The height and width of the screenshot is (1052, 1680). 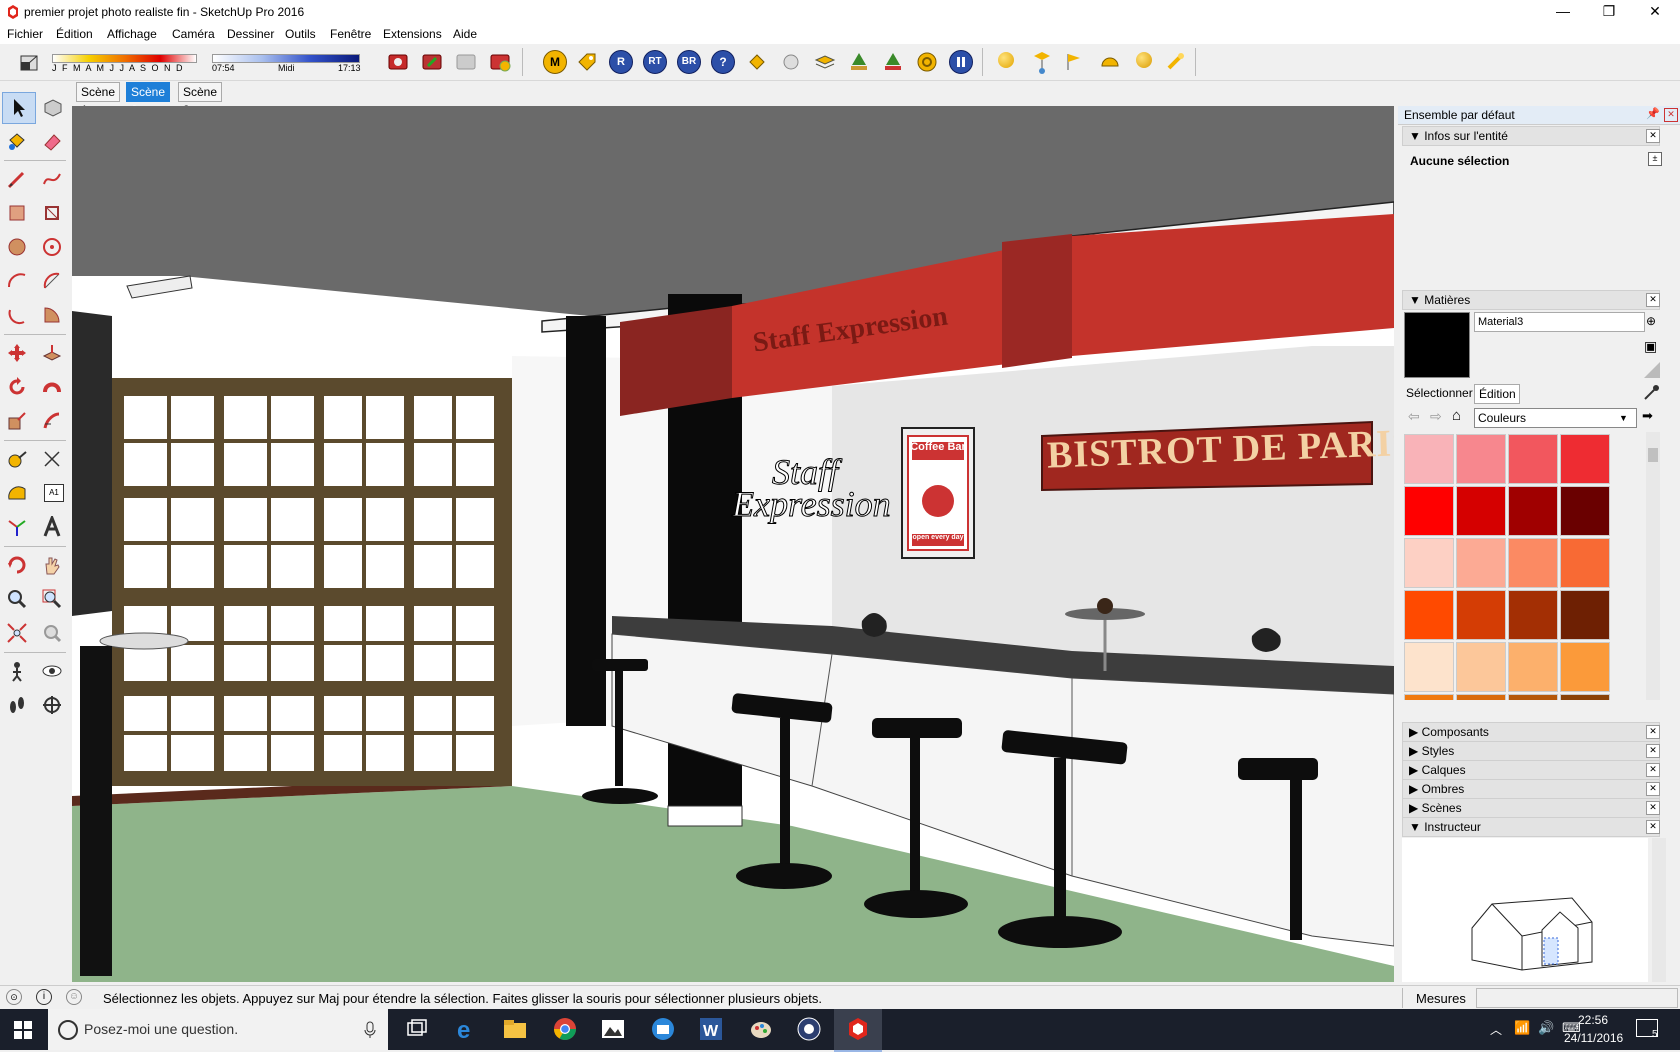 What do you see at coordinates (858, 1030) in the screenshot?
I see `taskbar-sketchup-active` at bounding box center [858, 1030].